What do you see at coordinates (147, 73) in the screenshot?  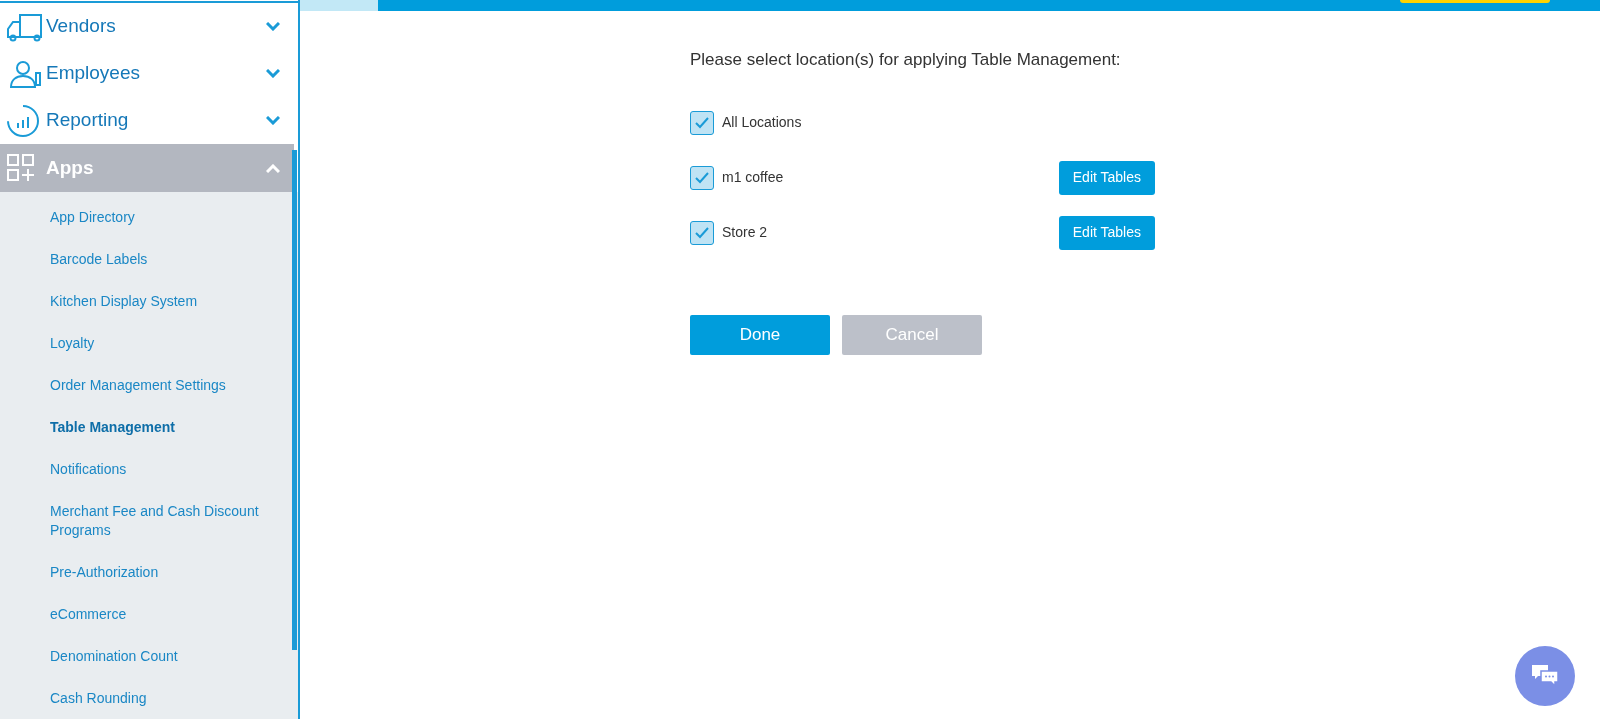 I see `nav-item: Employees` at bounding box center [147, 73].